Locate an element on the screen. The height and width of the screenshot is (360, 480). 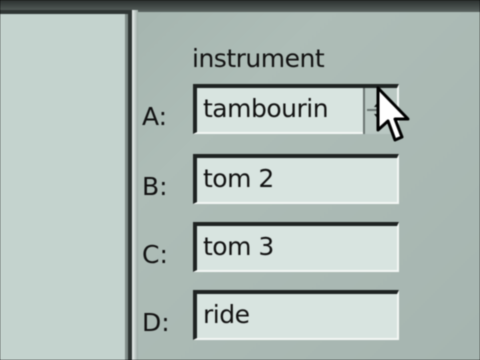
row-label-d: D: is located at coordinates (156, 322).